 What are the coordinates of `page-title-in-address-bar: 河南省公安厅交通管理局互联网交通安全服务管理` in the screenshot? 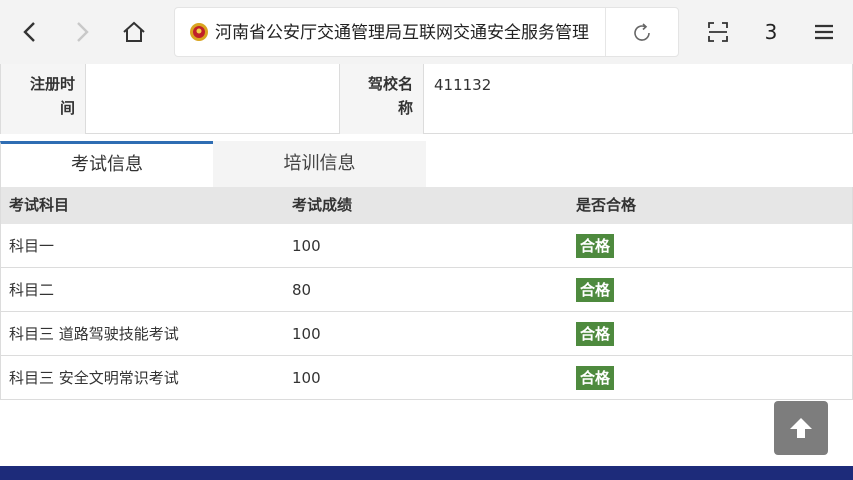 It's located at (402, 33).